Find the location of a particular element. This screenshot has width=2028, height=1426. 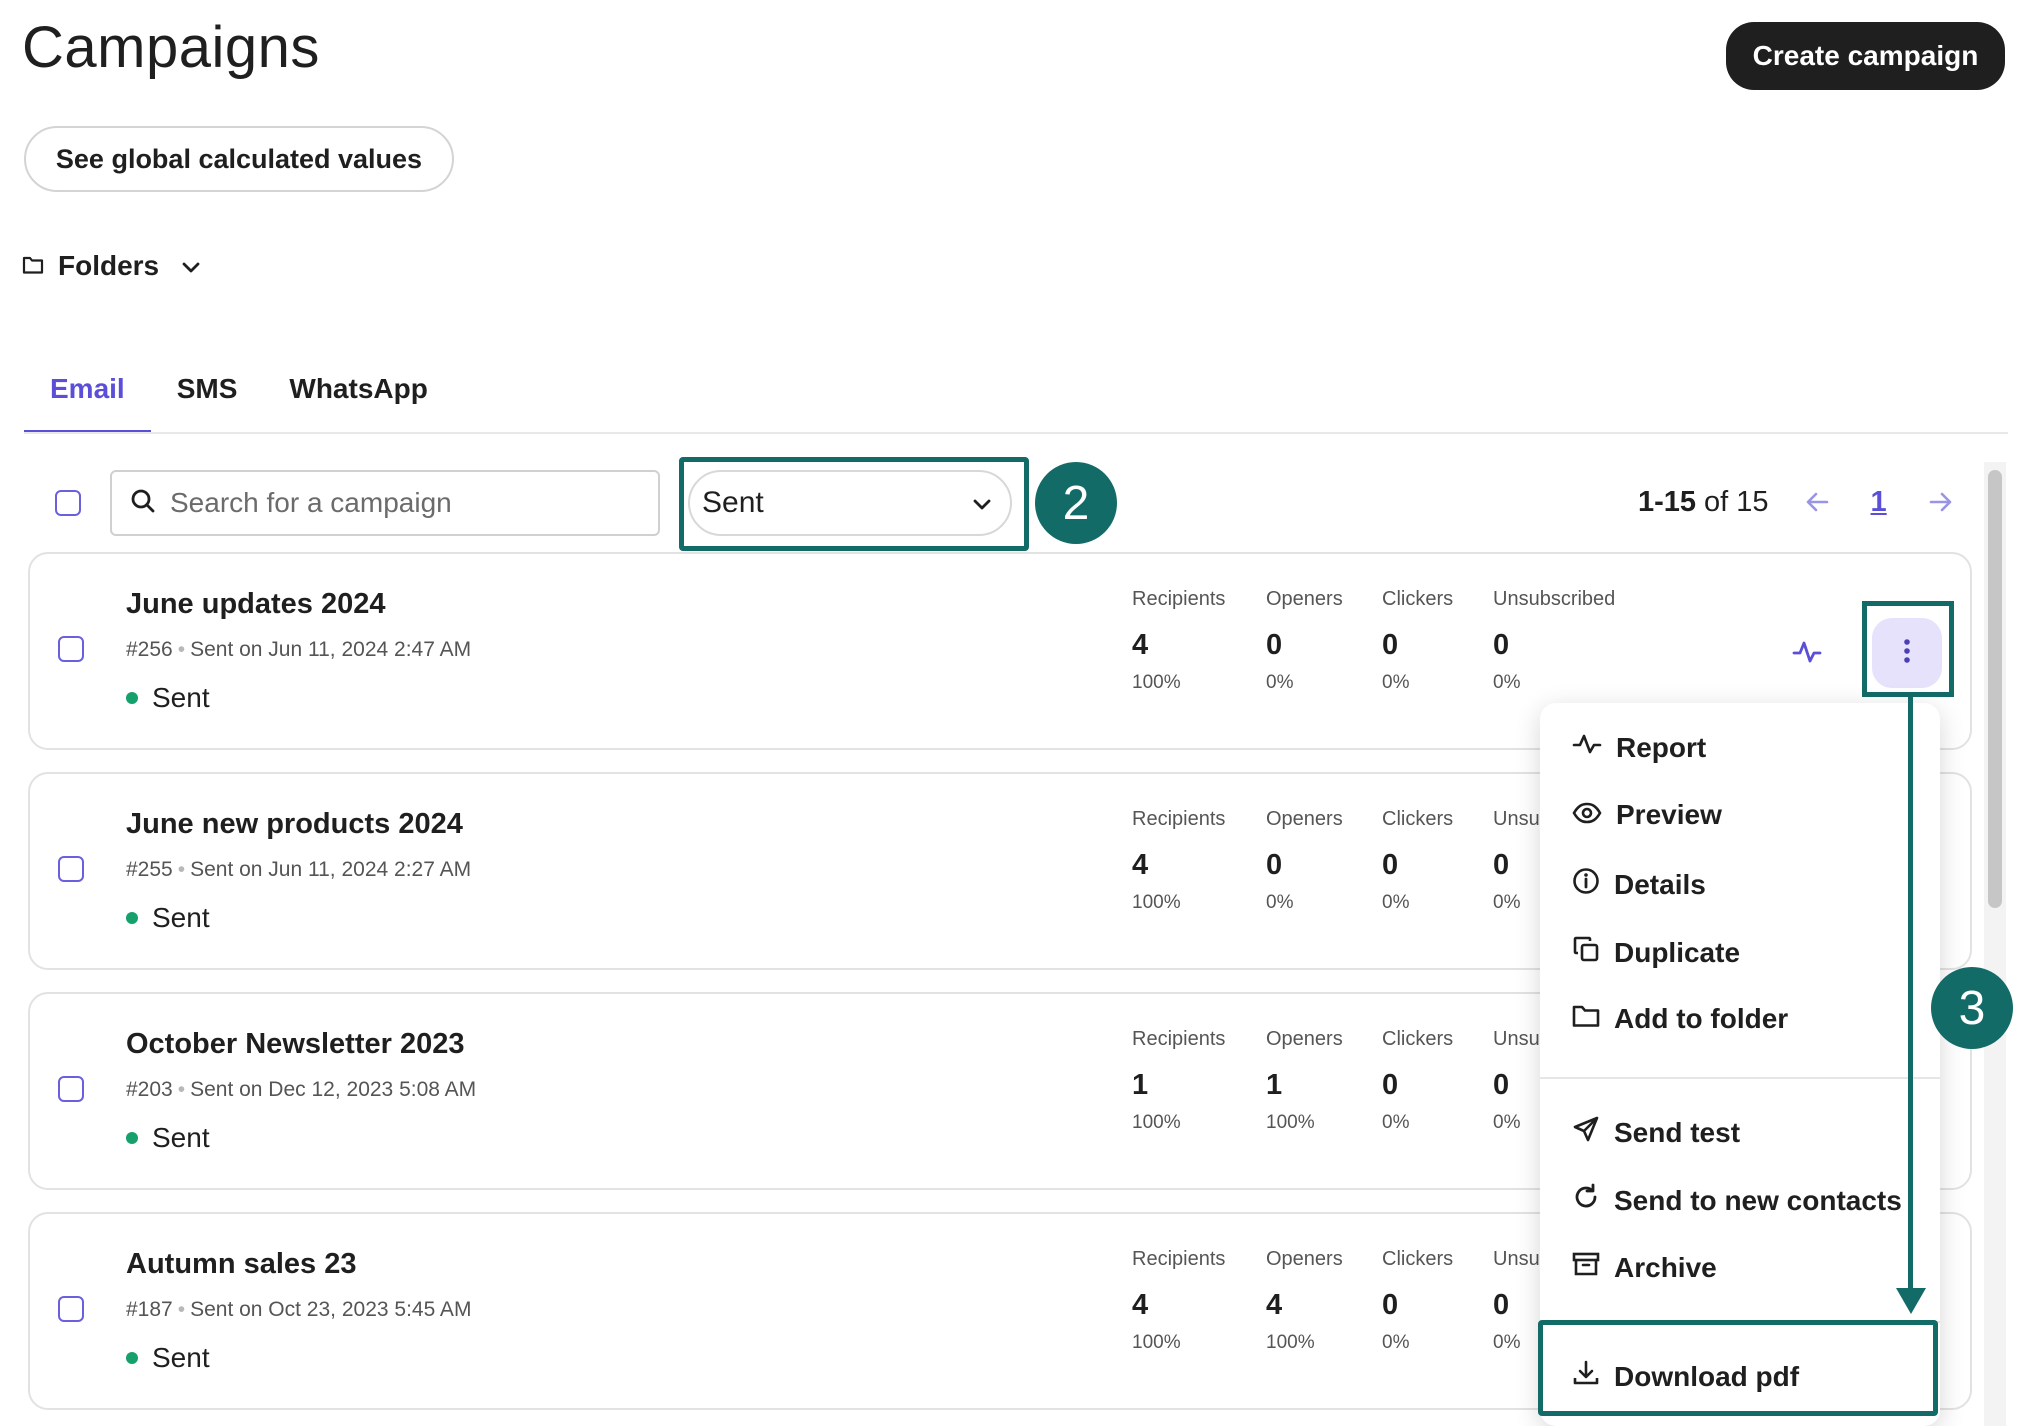

page-title: Campaigns is located at coordinates (171, 47).